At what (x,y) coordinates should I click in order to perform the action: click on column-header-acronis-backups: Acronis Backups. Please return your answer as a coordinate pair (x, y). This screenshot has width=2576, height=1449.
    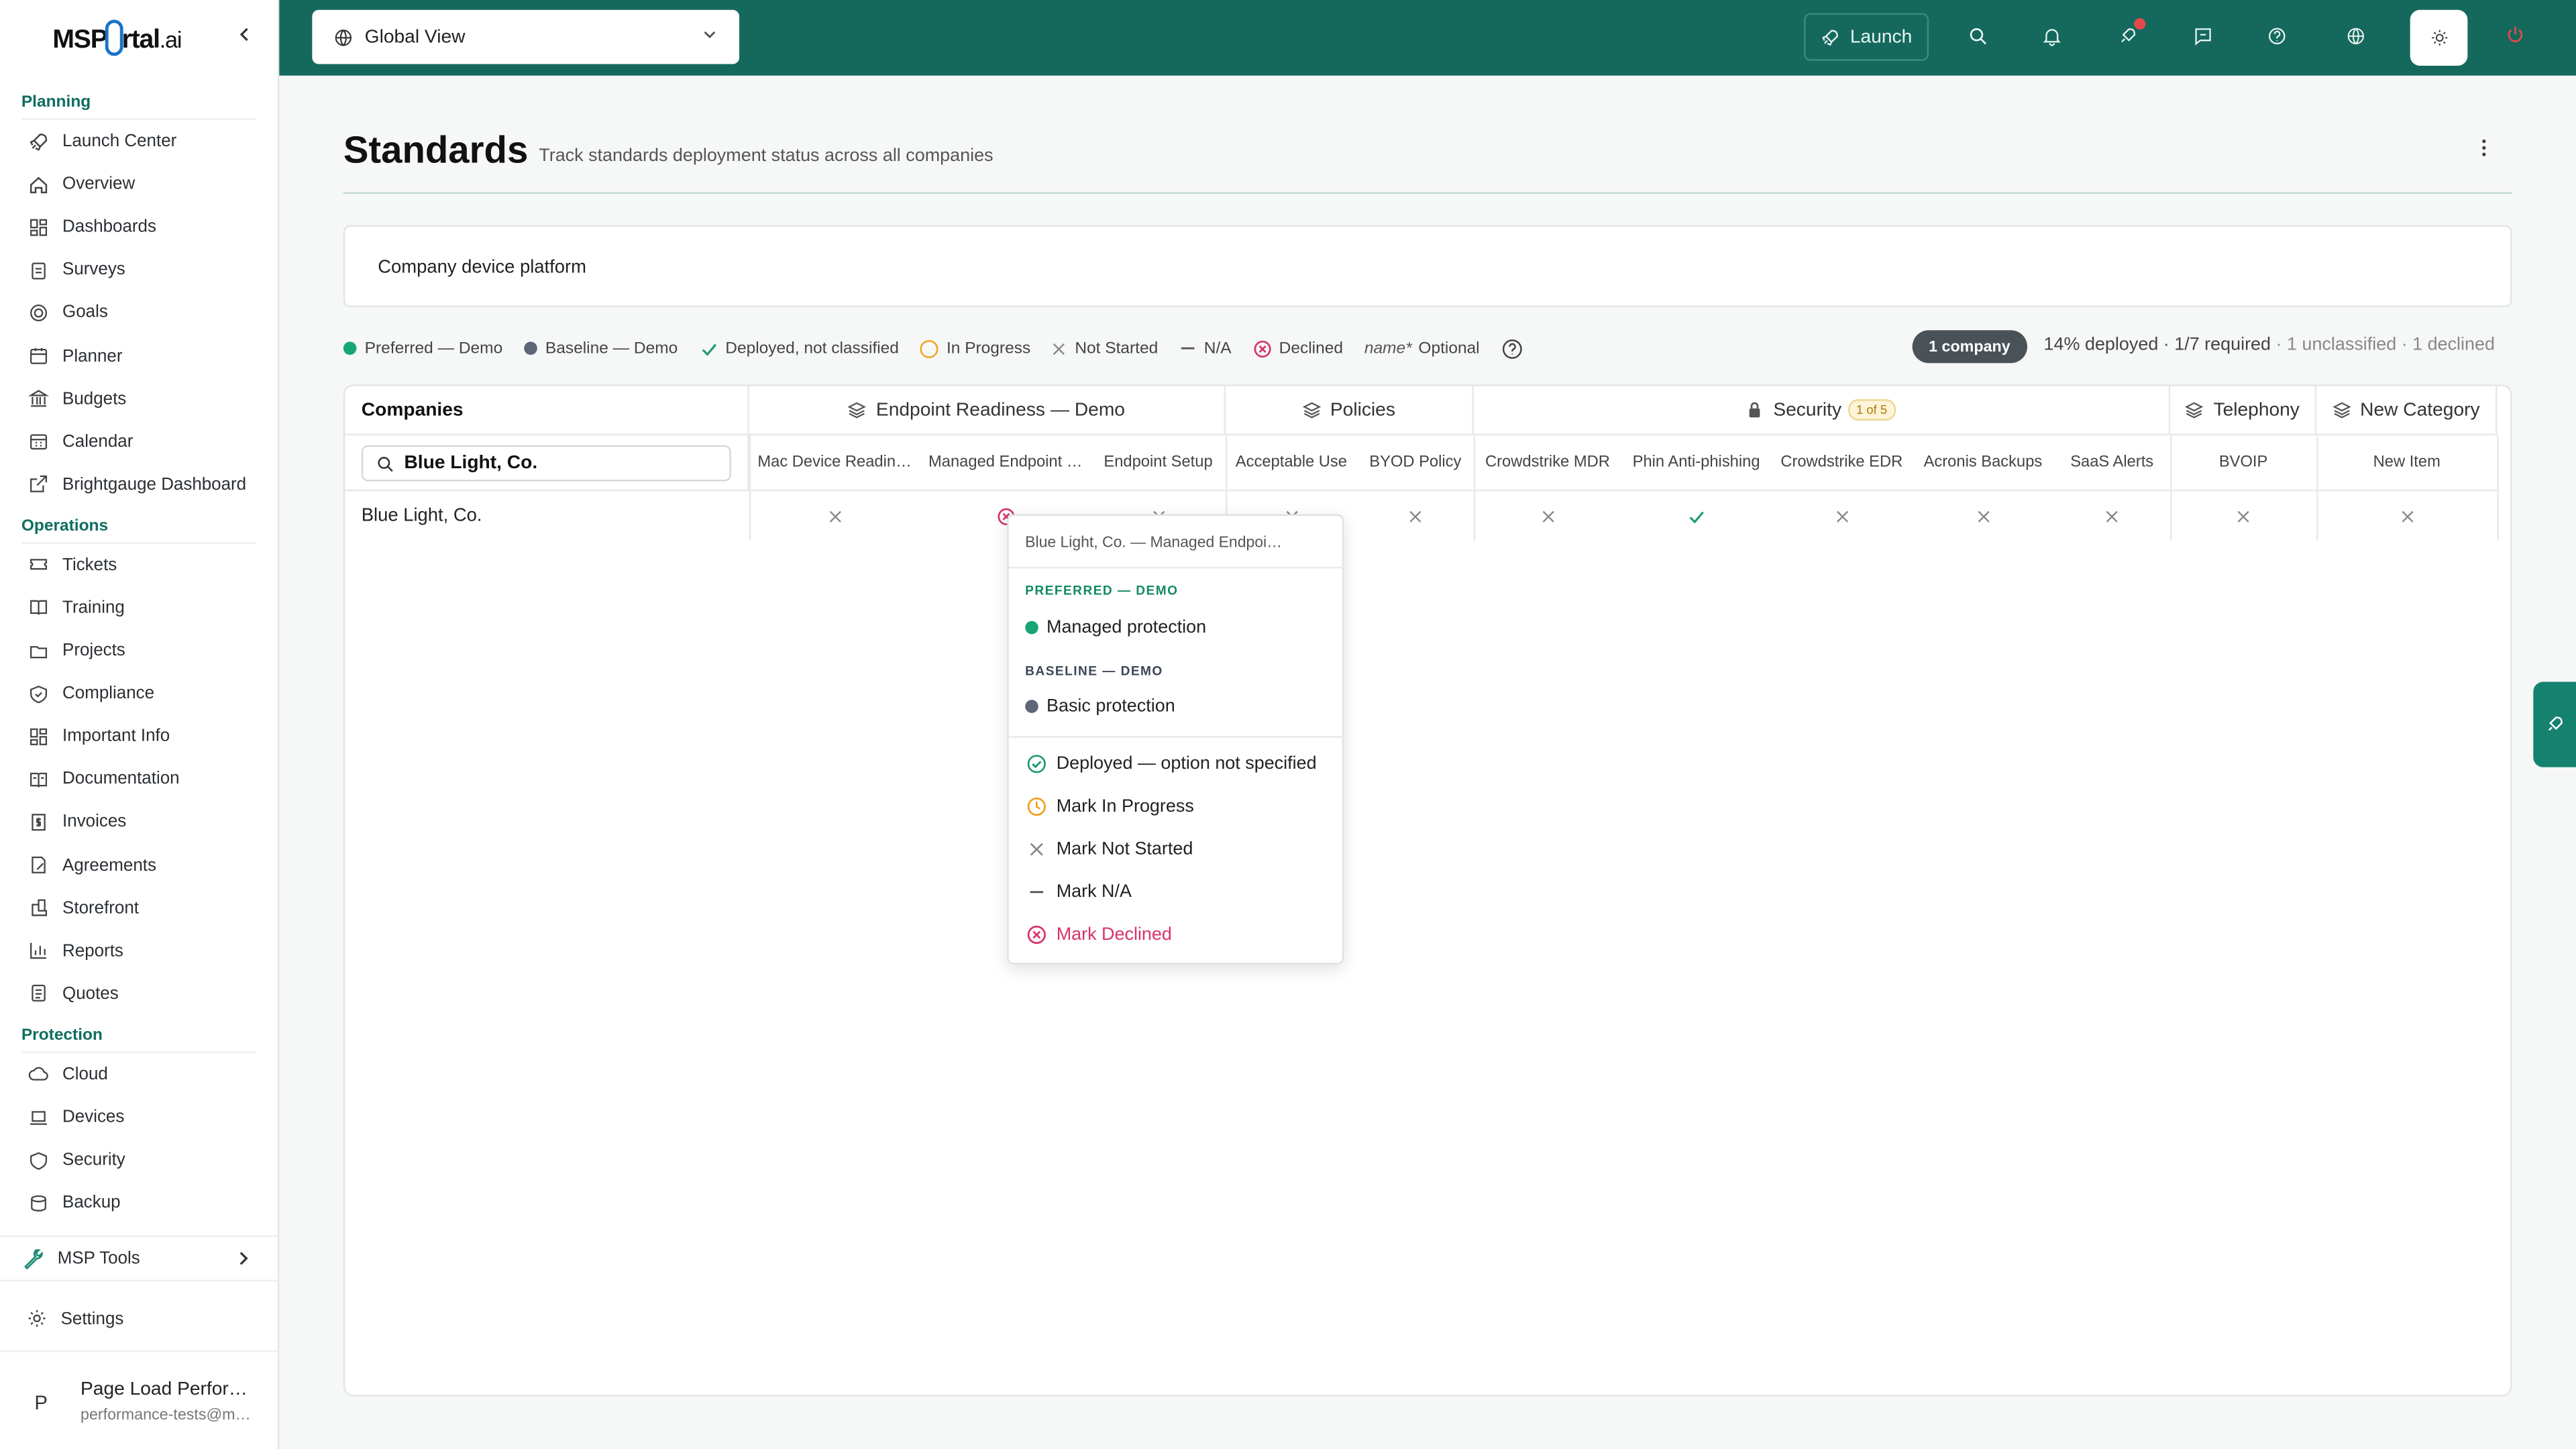
    Looking at the image, I should click on (1983, 463).